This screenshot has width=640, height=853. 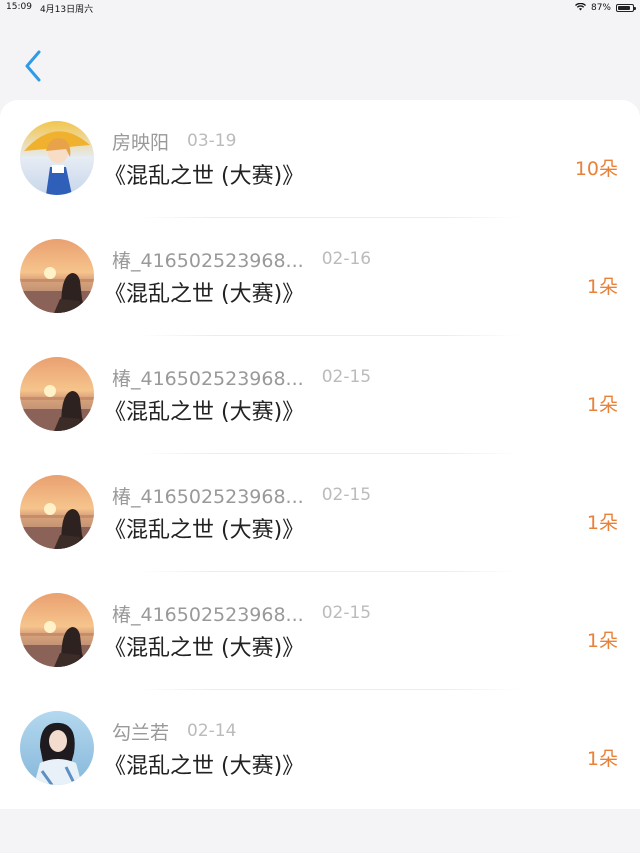 What do you see at coordinates (320, 8) in the screenshot?
I see `status-bar: 15:09 4月13日周六 87%` at bounding box center [320, 8].